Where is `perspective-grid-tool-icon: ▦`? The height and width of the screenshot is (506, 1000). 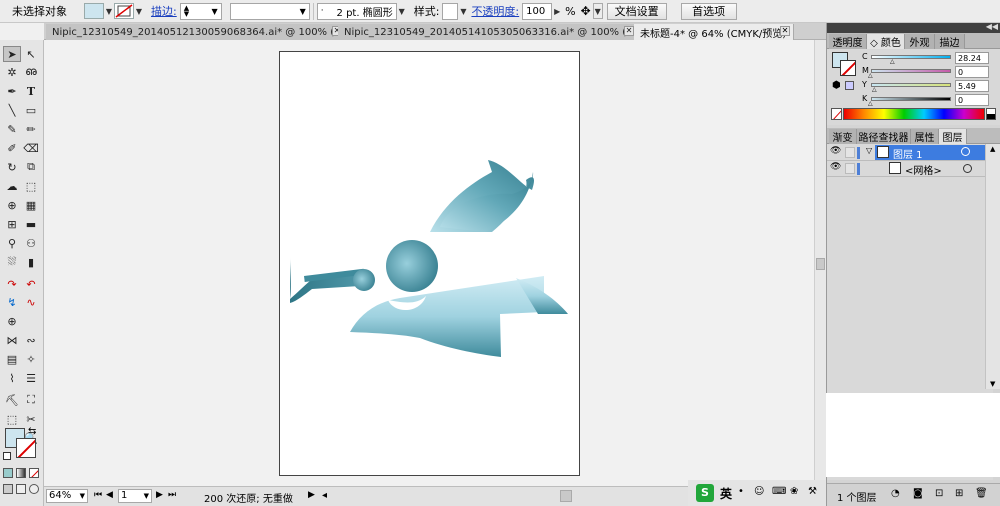
perspective-grid-tool-icon: ▦ is located at coordinates (31, 205).